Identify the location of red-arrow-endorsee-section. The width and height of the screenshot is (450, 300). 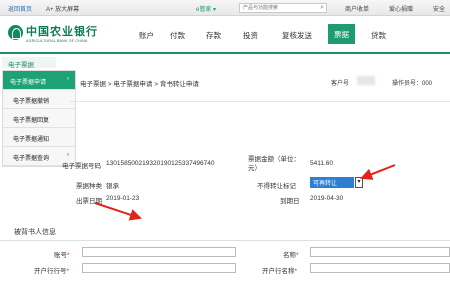
(118, 211).